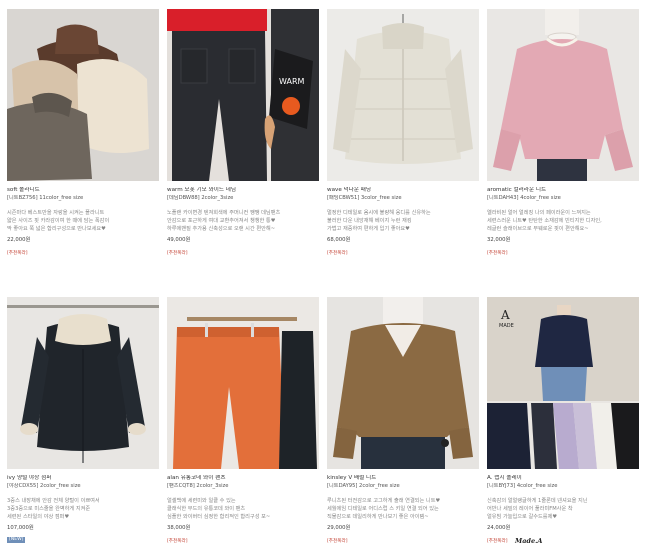 This screenshot has width=646, height=552. What do you see at coordinates (505, 315) in the screenshot?
I see `photo-label-a: A` at bounding box center [505, 315].